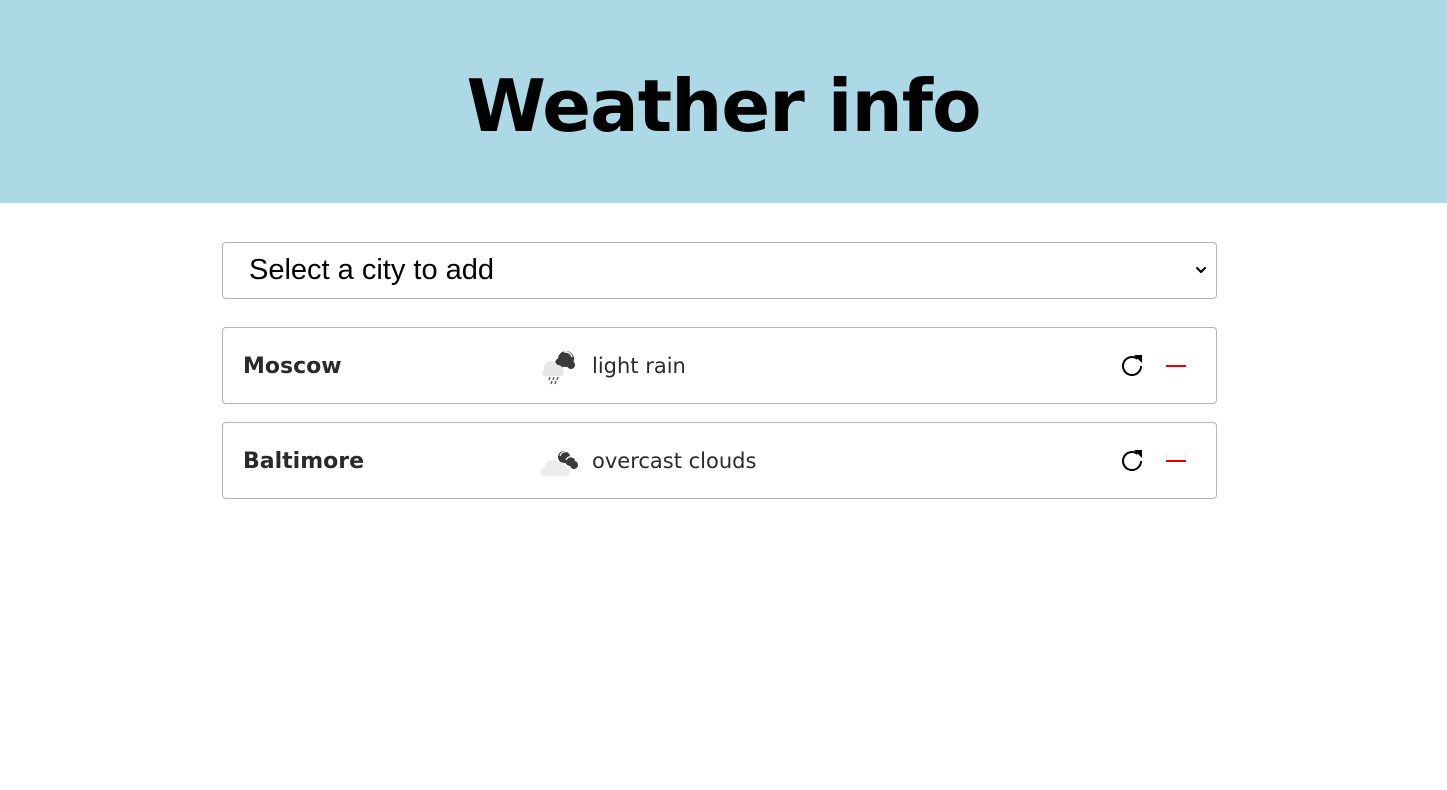 The height and width of the screenshot is (790, 1447). Describe the element at coordinates (639, 366) in the screenshot. I see `weather-description: light rain` at that location.